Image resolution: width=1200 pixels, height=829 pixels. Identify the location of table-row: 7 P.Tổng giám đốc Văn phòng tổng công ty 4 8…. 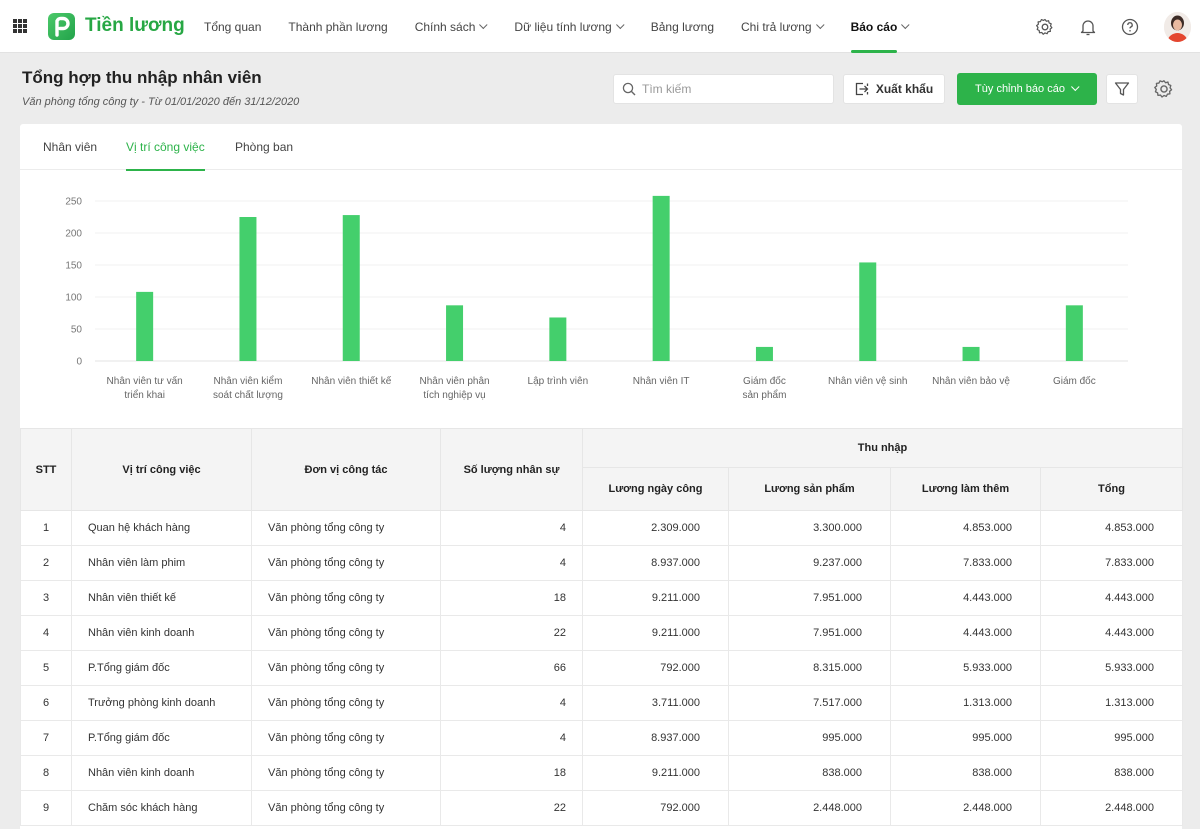
(601, 738).